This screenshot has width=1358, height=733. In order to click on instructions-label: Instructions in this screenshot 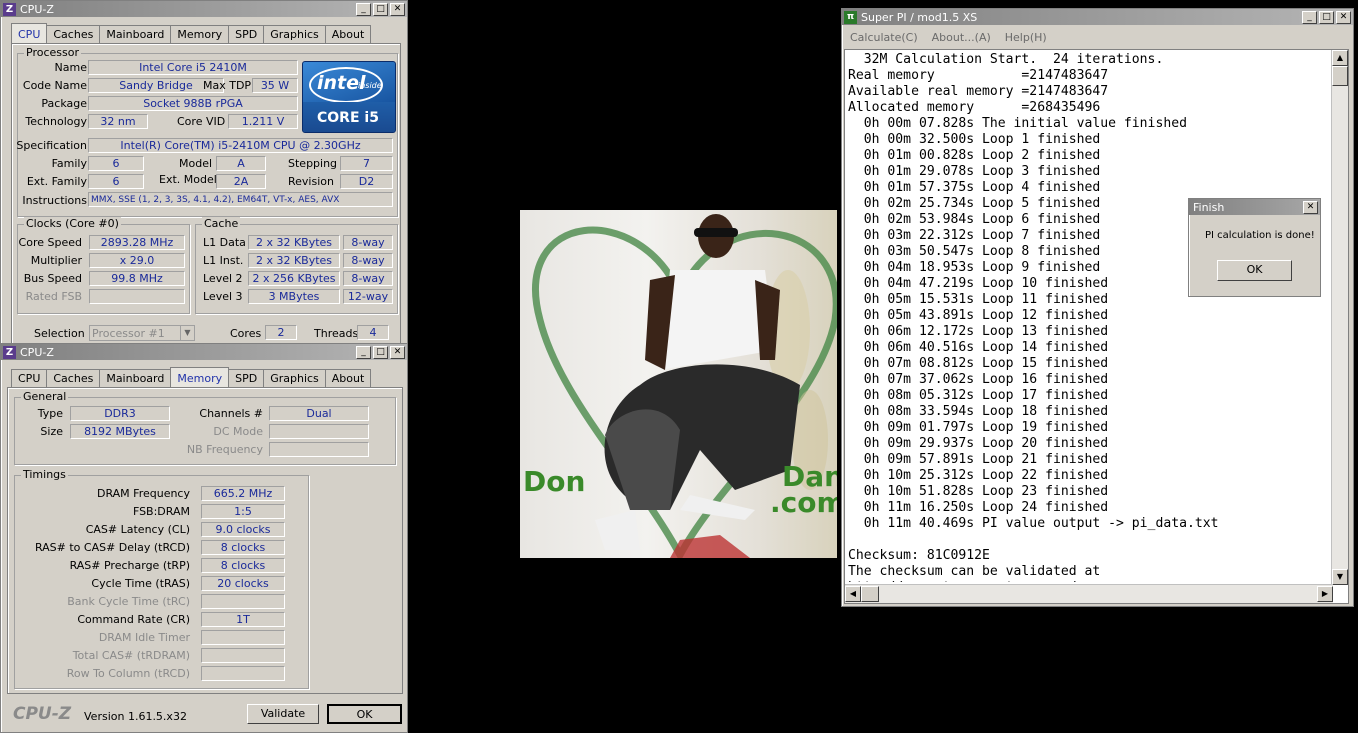, I will do `click(54, 200)`.